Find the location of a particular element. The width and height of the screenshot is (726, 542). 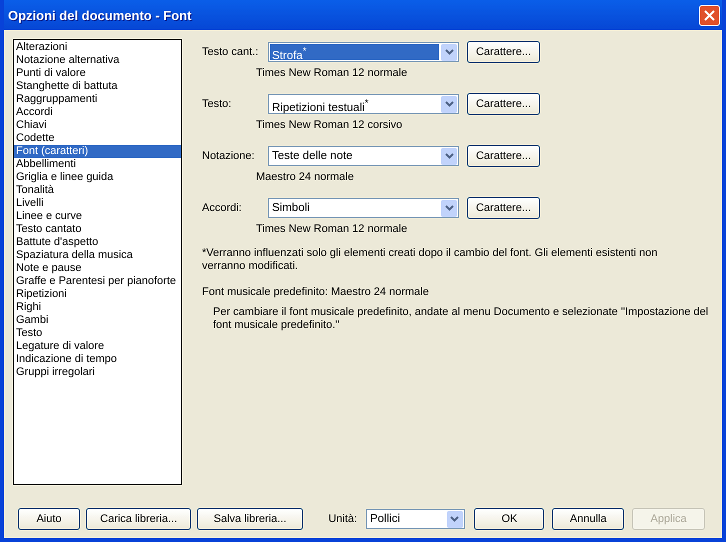

list-item: Chiavi is located at coordinates (97, 125).